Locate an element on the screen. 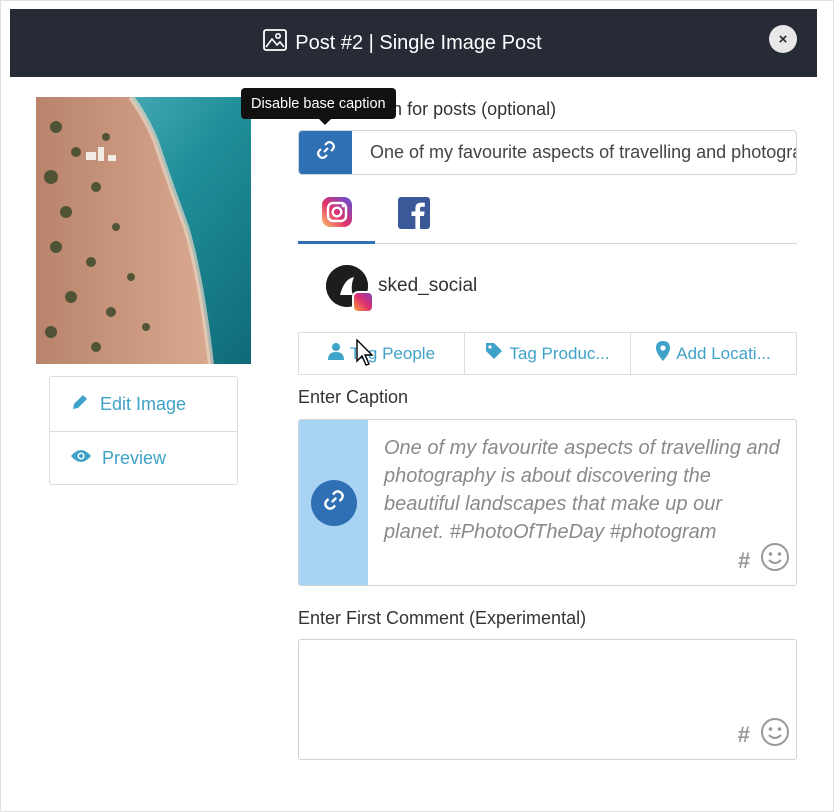  caption-label: Enter Caption is located at coordinates (353, 397).